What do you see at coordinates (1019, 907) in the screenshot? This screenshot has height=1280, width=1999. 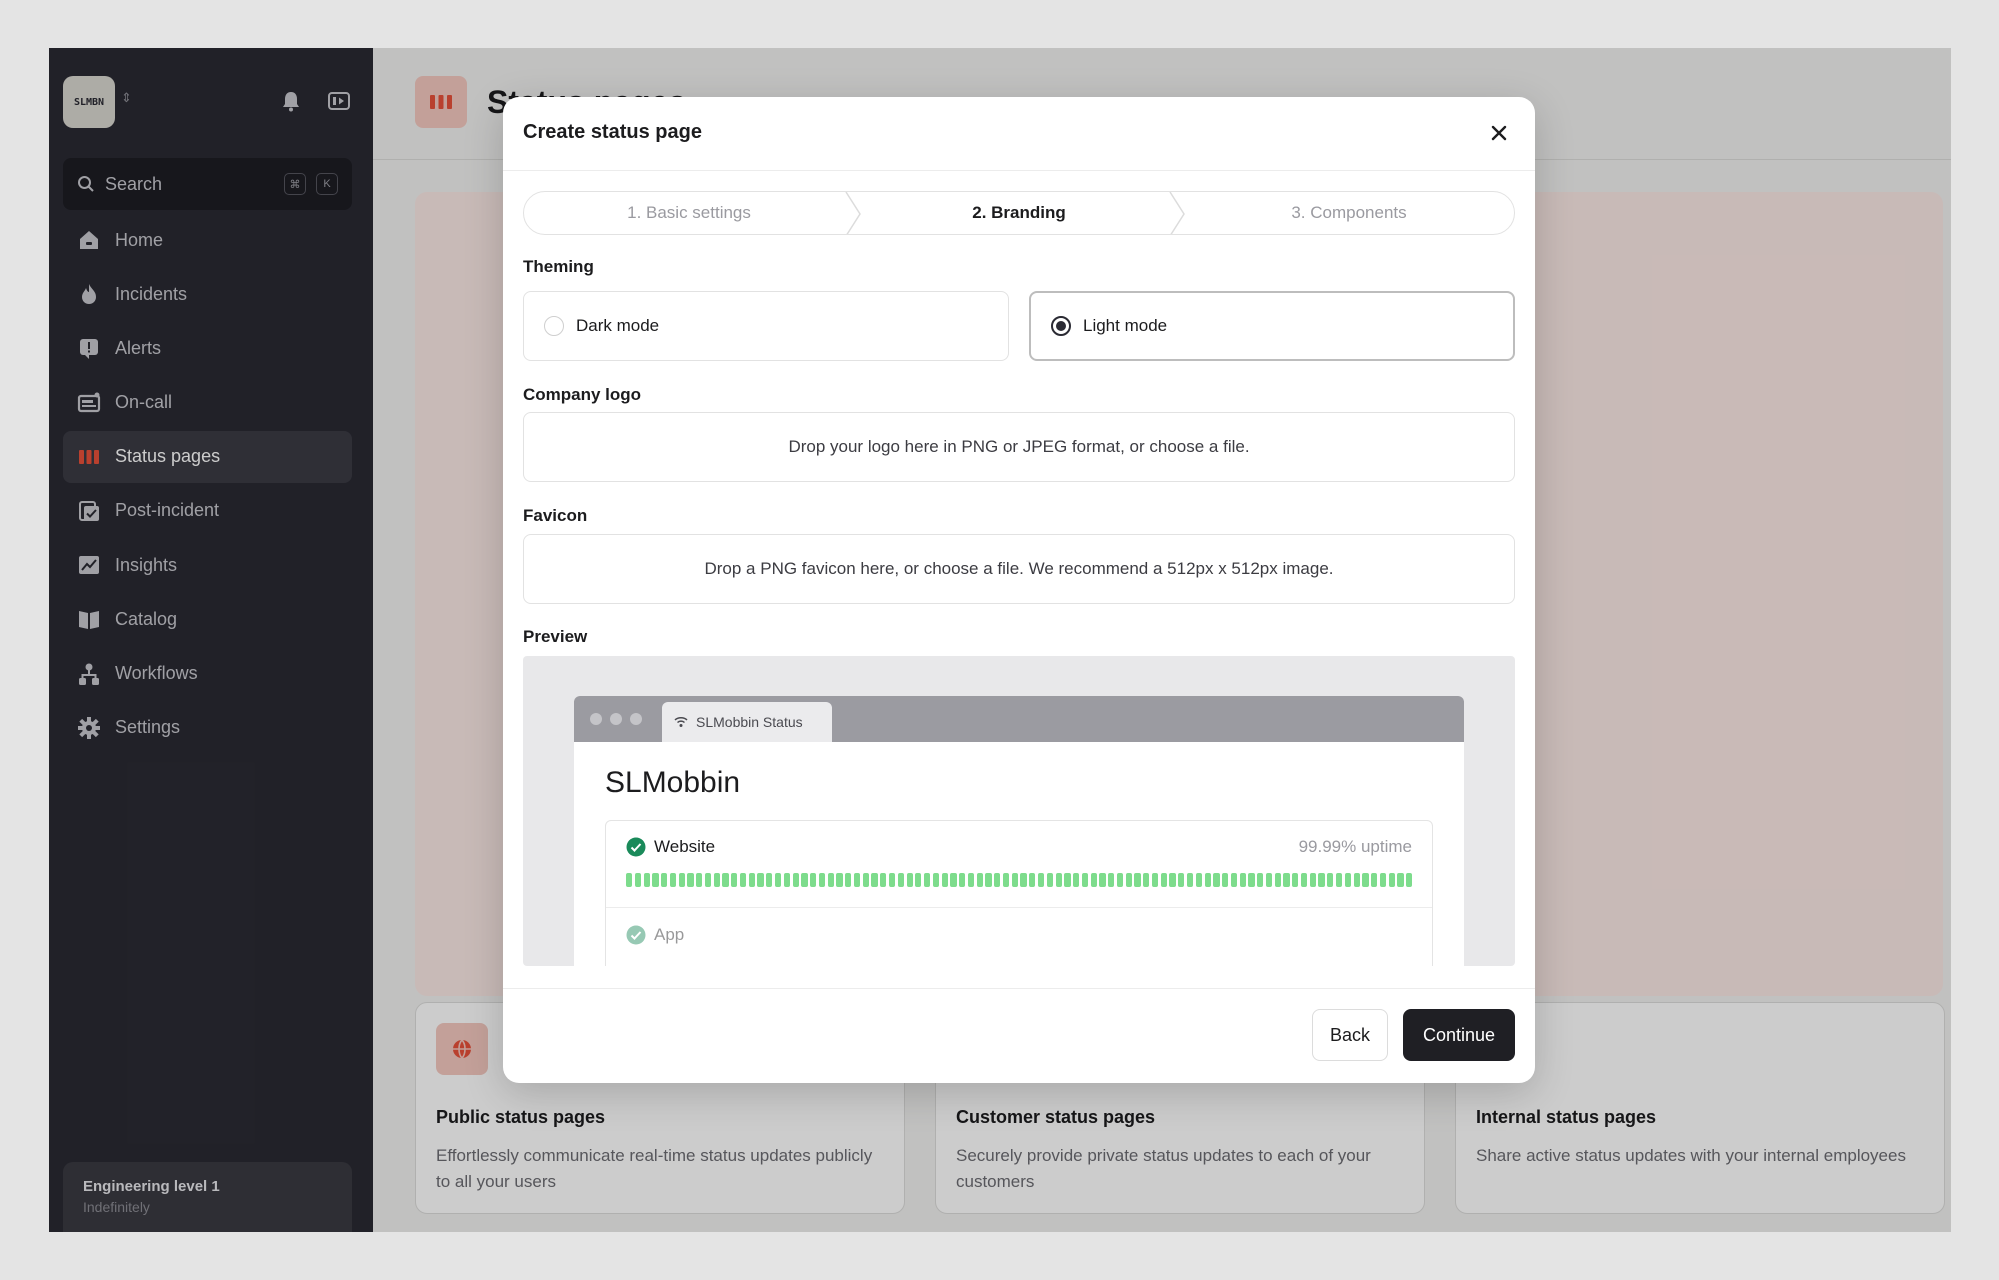 I see `divider` at bounding box center [1019, 907].